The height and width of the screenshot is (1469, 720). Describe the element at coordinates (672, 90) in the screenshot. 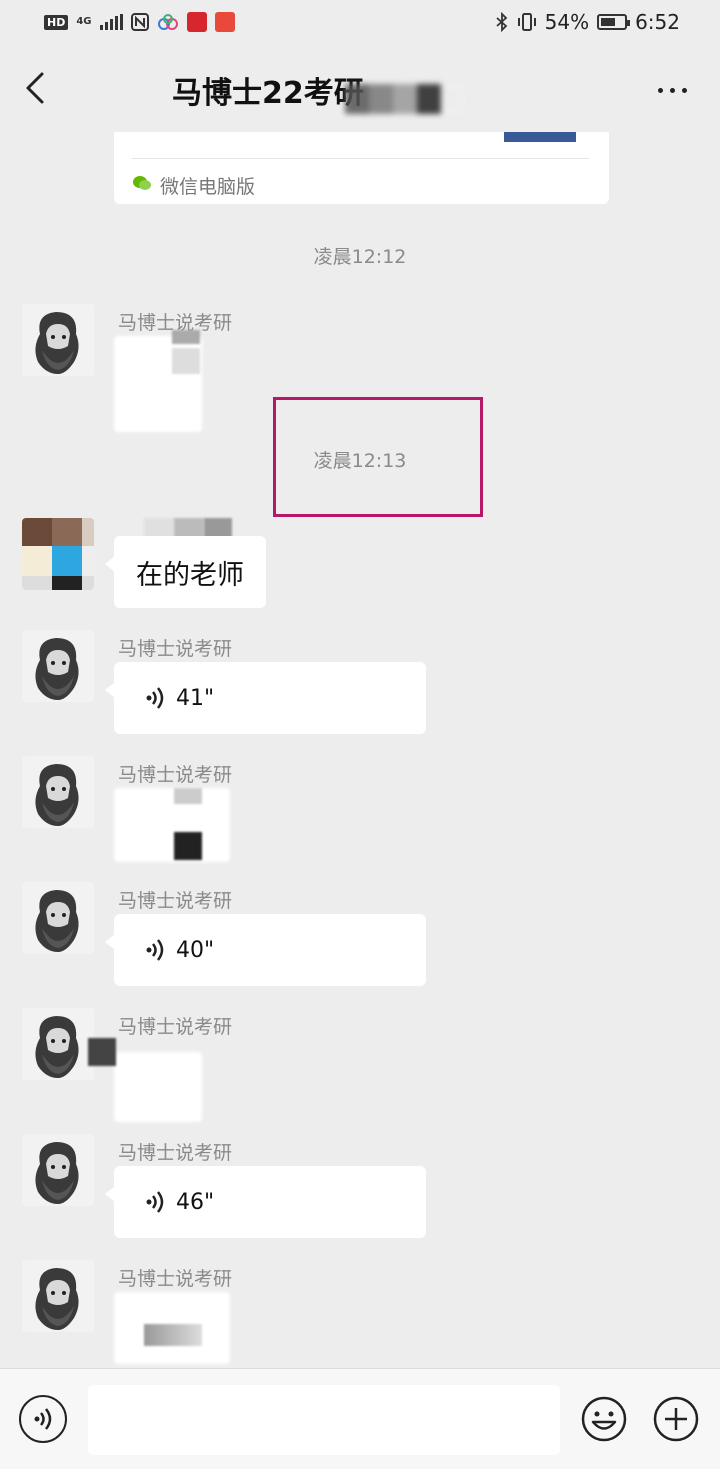

I see `more-button` at that location.